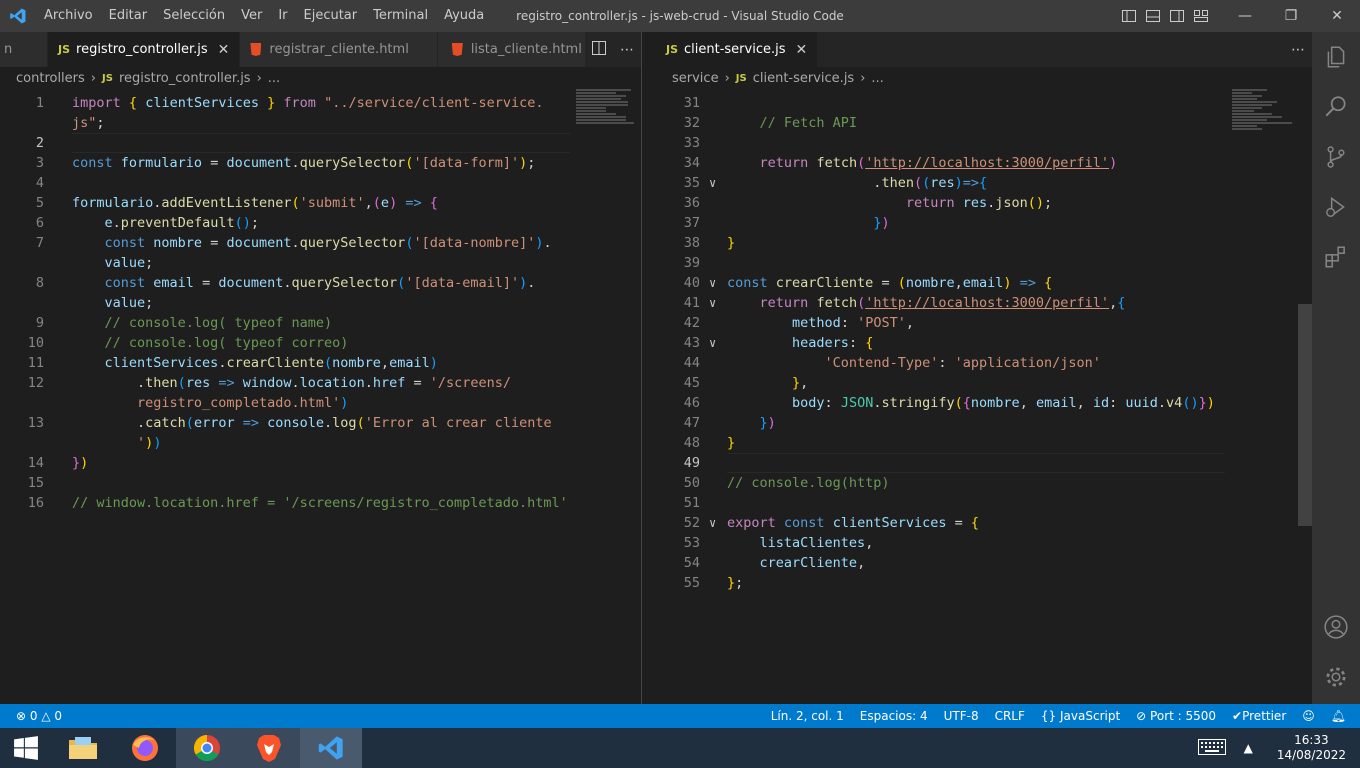 This screenshot has height=768, width=1360. What do you see at coordinates (320, 483) in the screenshot?
I see `code-line: 15` at bounding box center [320, 483].